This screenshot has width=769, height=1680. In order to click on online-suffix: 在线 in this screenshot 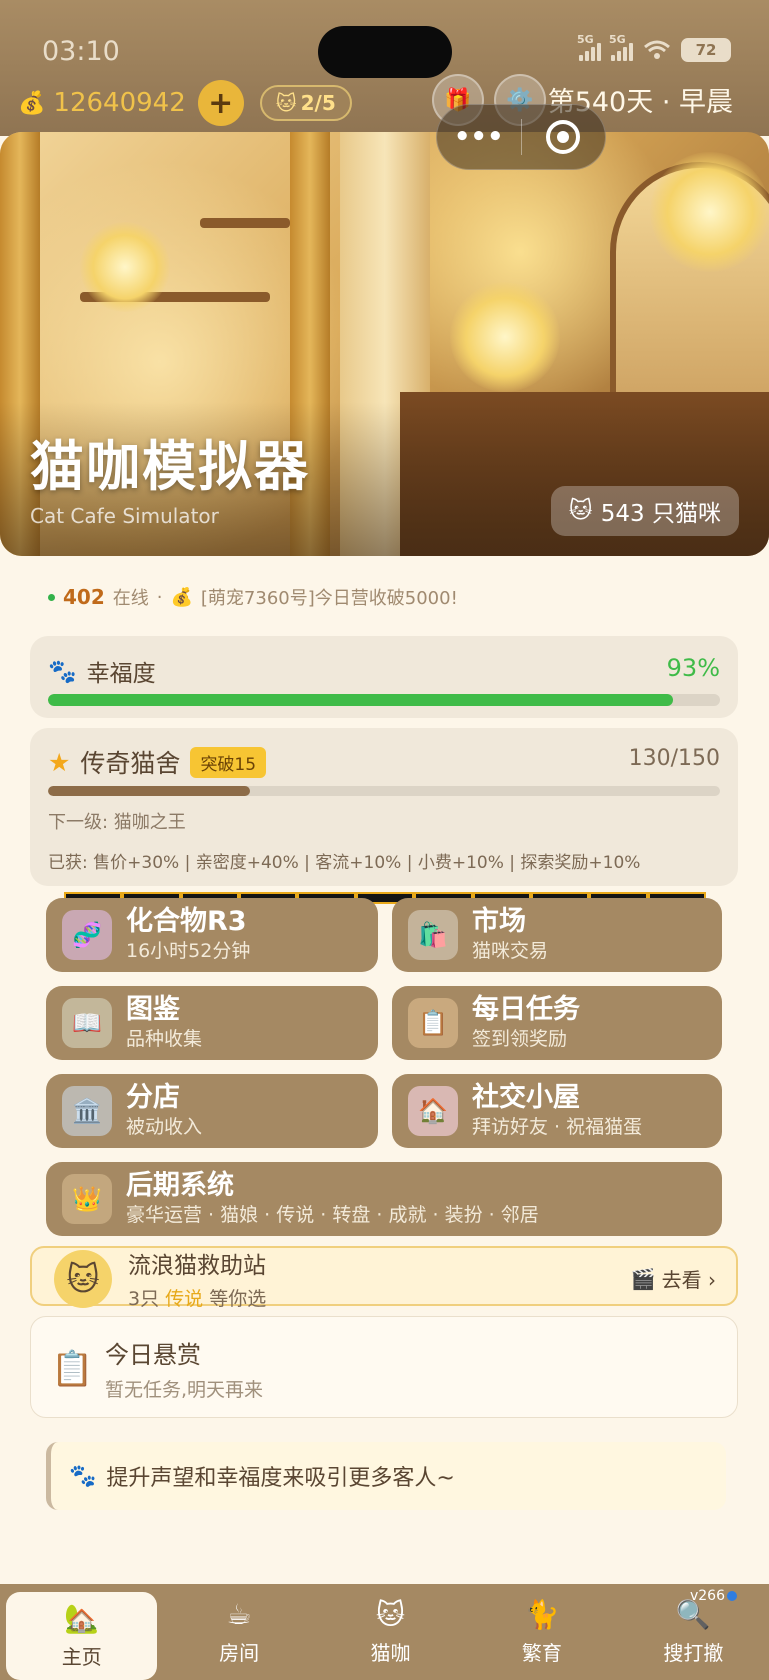, I will do `click(130, 598)`.